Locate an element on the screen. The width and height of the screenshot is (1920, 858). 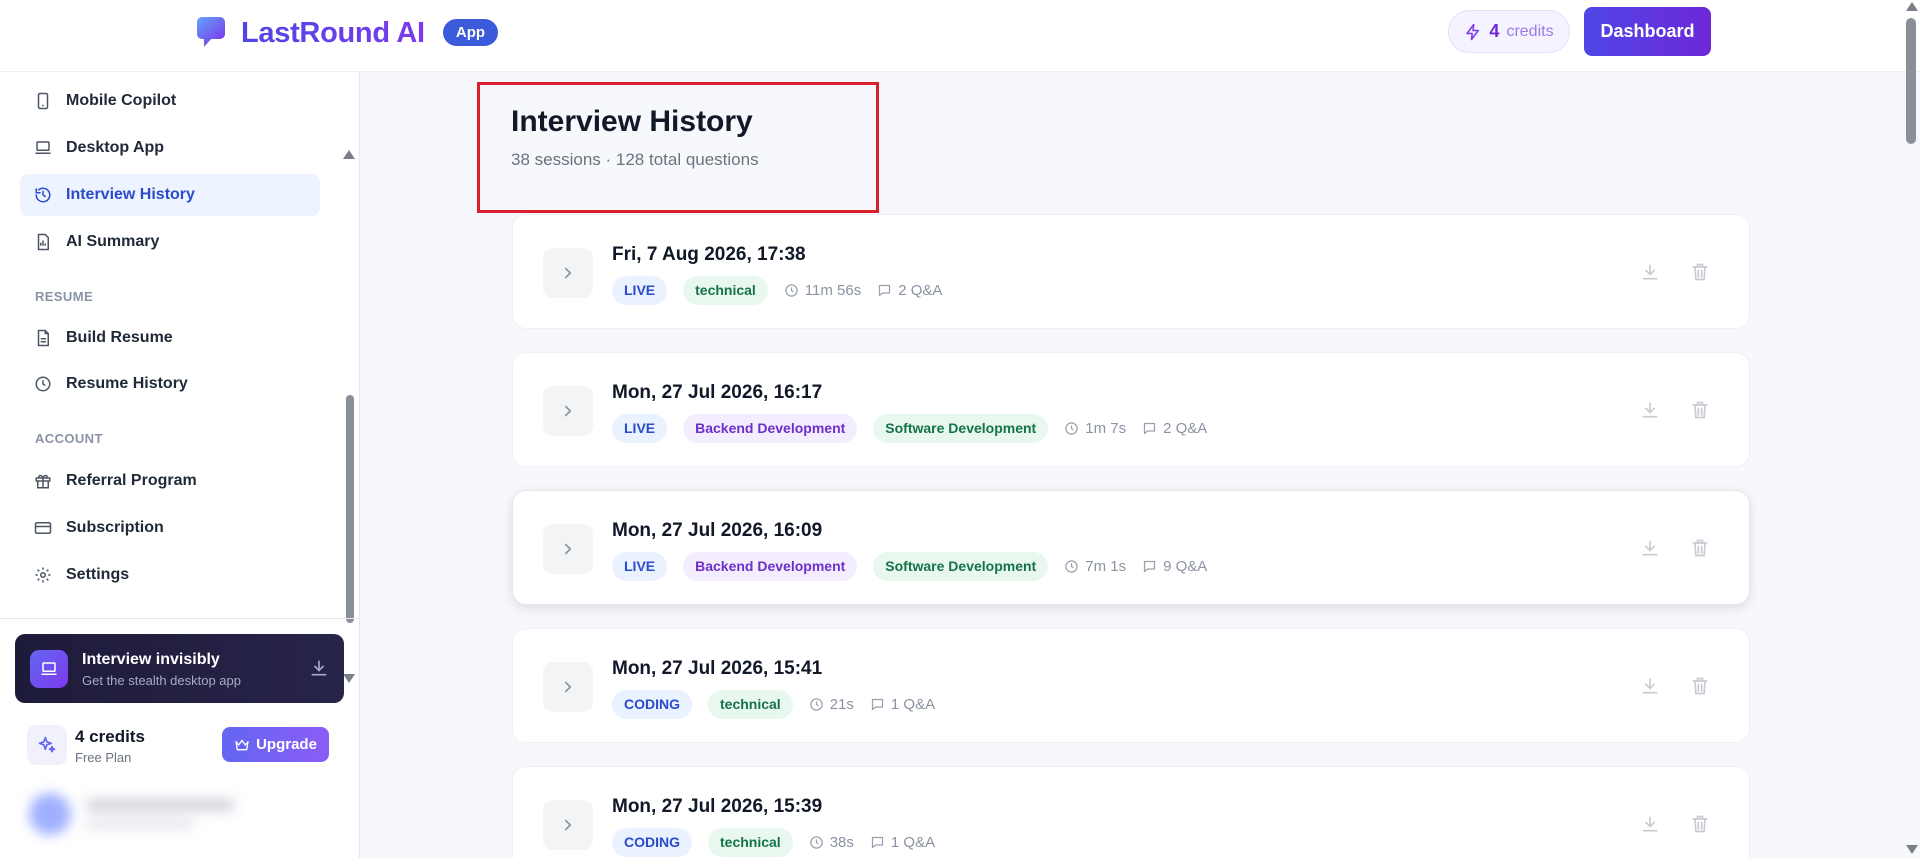
sidebar-item-interview-history: Interview History is located at coordinates (170, 195).